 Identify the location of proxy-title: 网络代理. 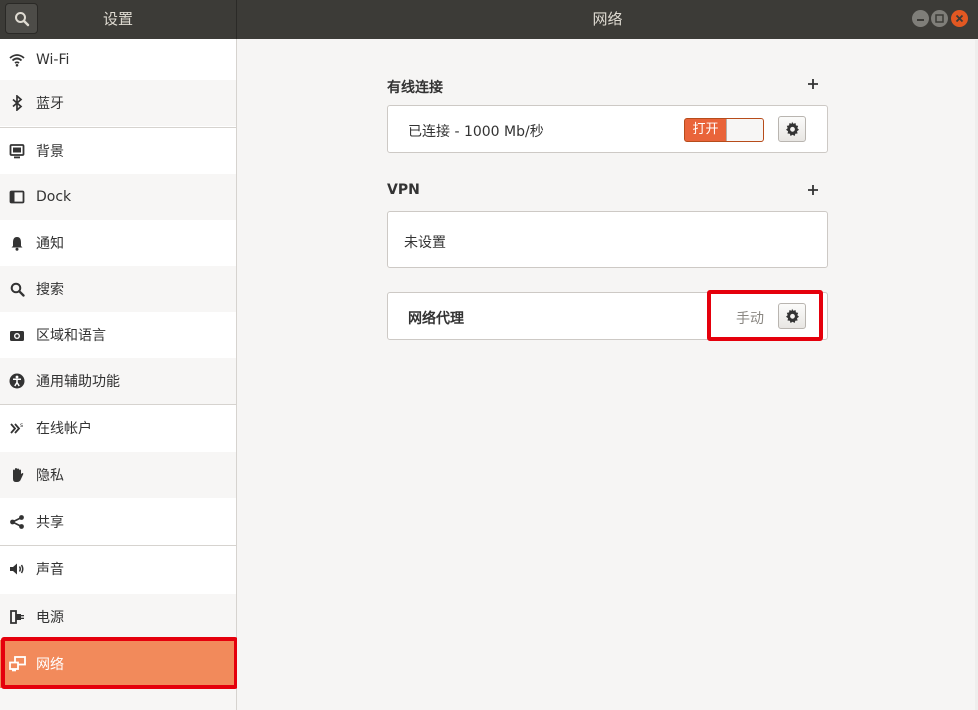
(436, 319).